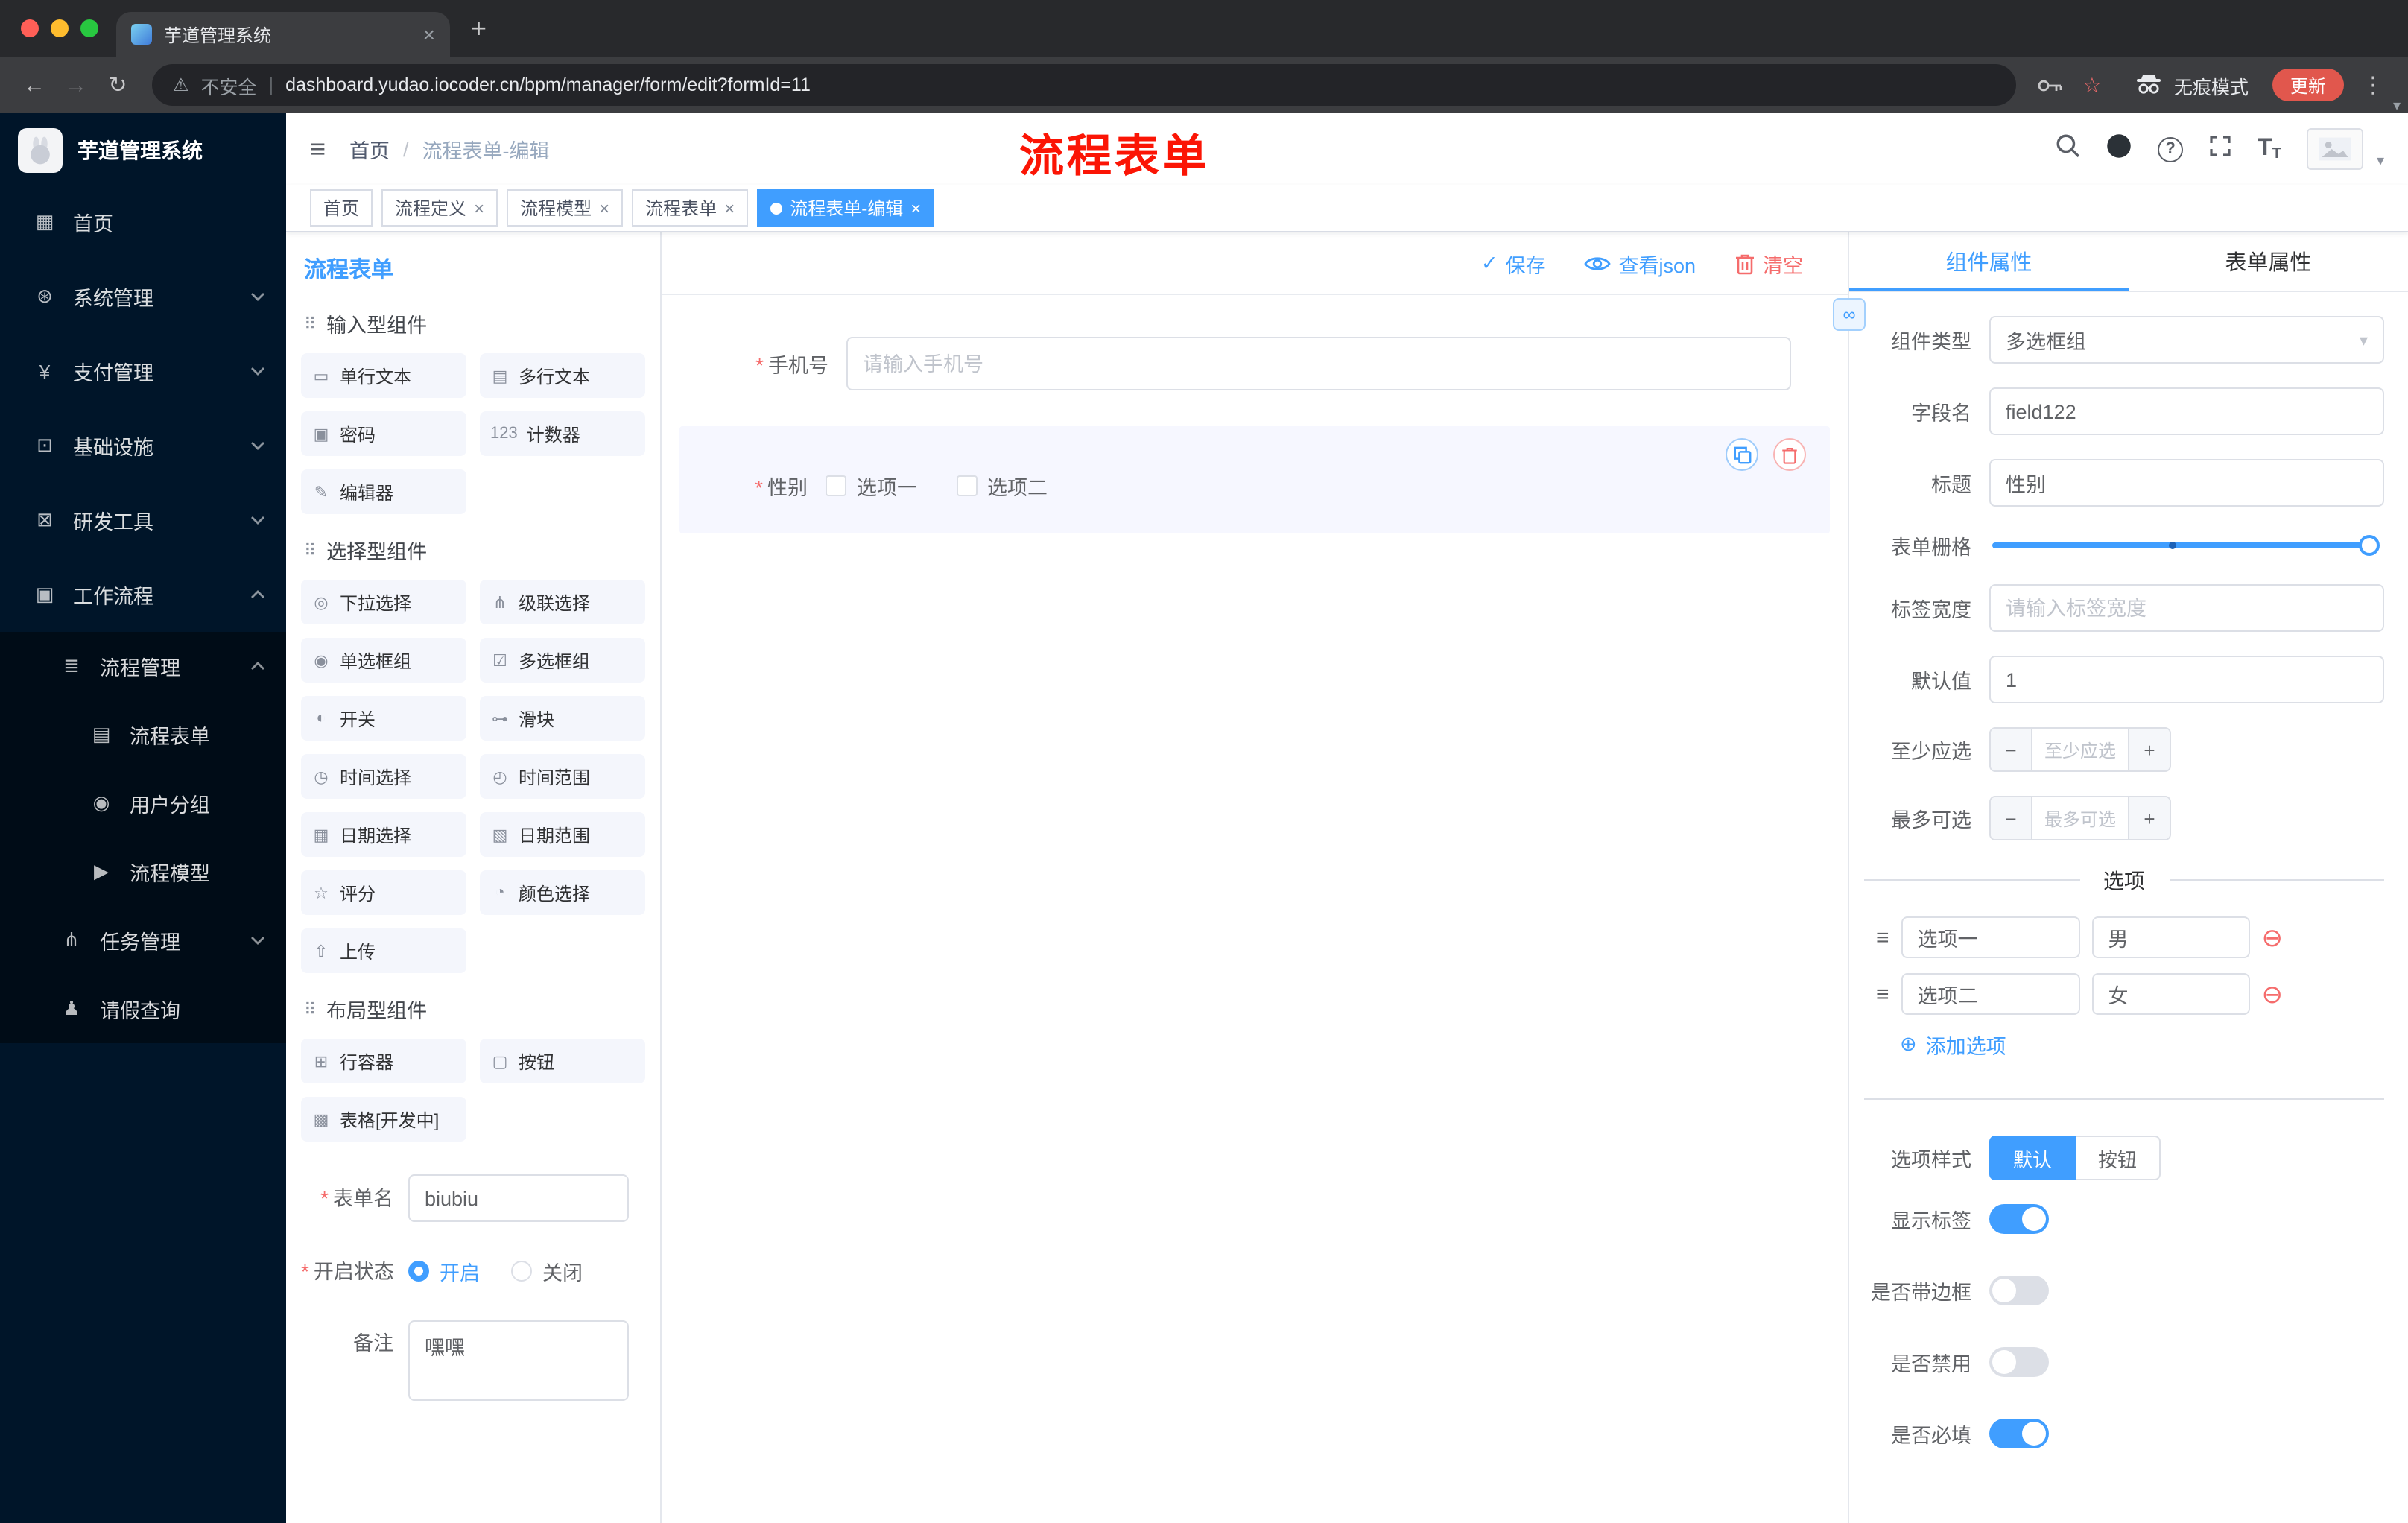 The width and height of the screenshot is (2408, 1523). What do you see at coordinates (562, 376) in the screenshot?
I see `chip-multiline-text: ▤ 多行文本` at bounding box center [562, 376].